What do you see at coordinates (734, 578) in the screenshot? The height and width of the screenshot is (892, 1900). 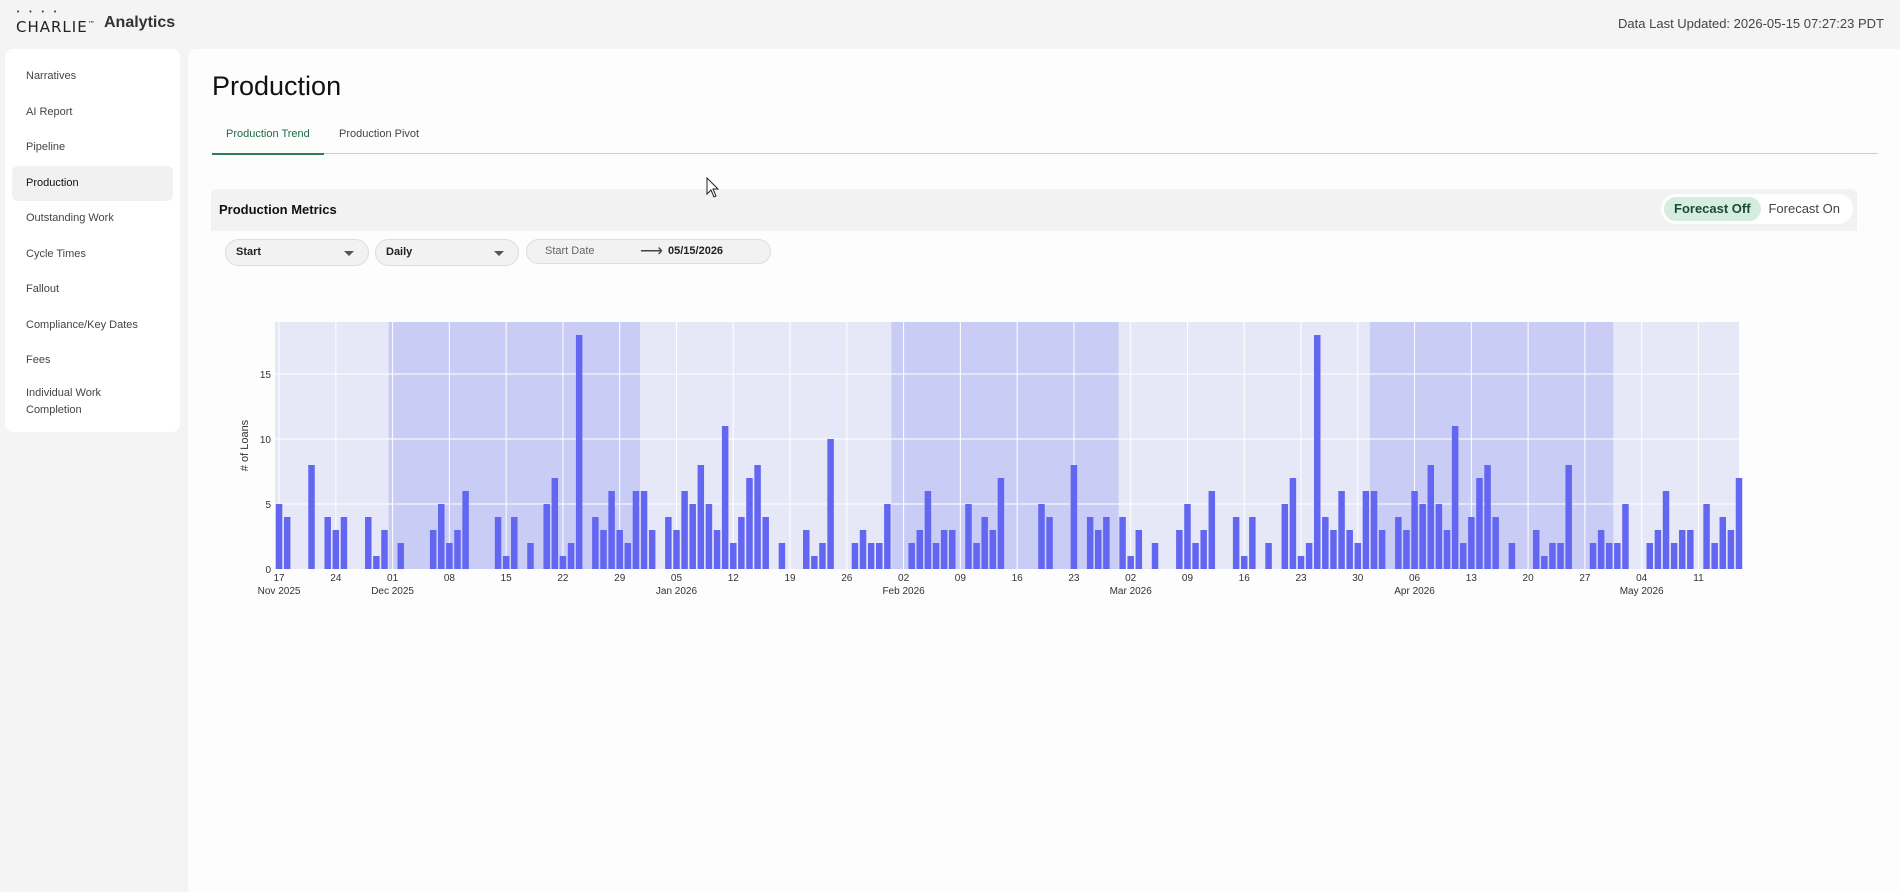 I see `x-tick-label: 12` at bounding box center [734, 578].